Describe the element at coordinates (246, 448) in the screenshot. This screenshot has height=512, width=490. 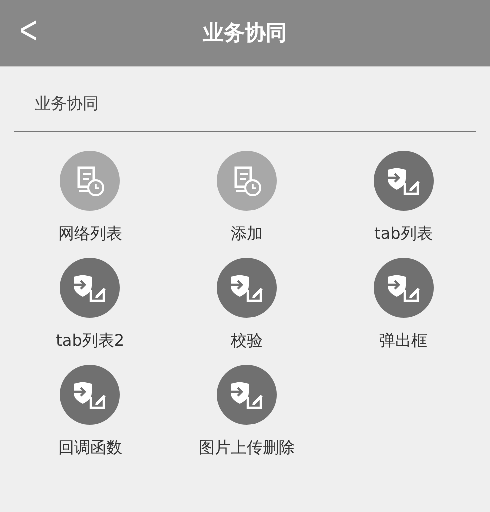
I see `item-label: 图片上传删除` at that location.